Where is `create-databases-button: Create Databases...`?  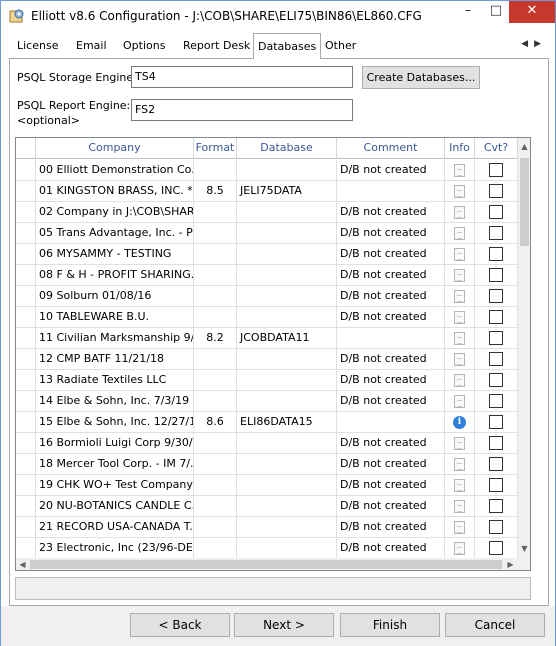 create-databases-button: Create Databases... is located at coordinates (421, 77).